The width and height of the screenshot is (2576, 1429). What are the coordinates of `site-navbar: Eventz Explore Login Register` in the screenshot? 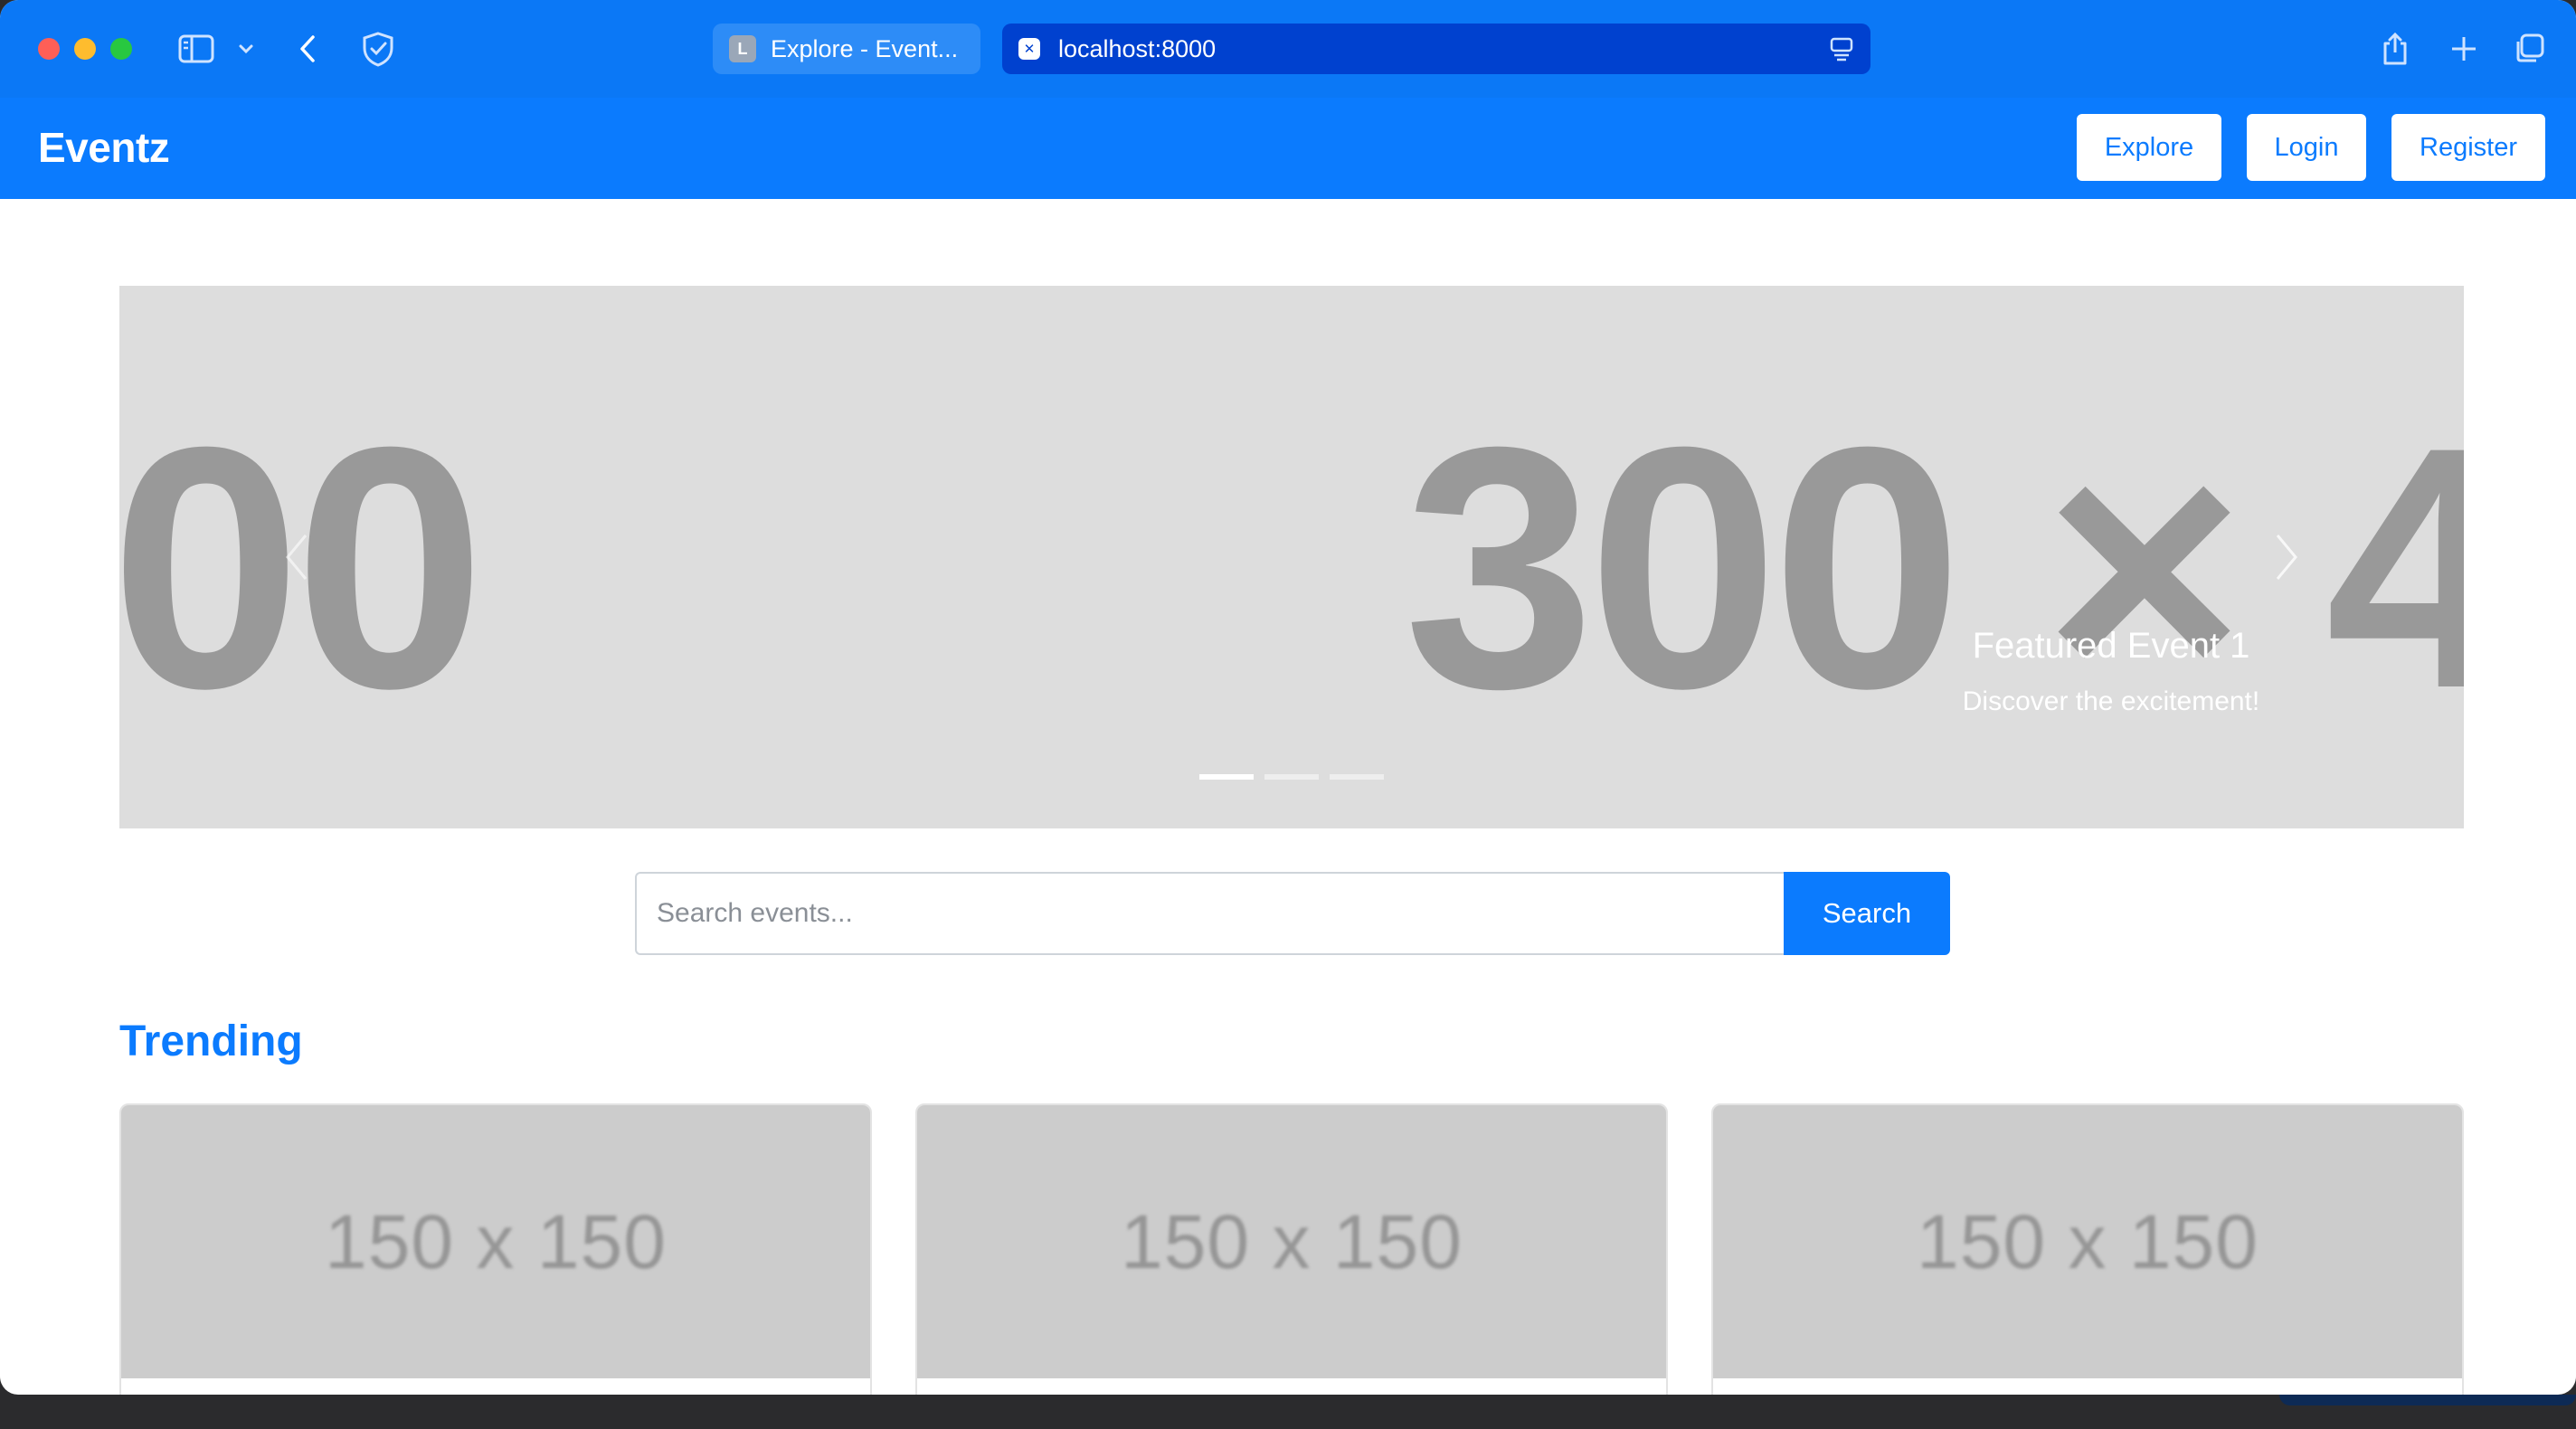 It's located at (1288, 149).